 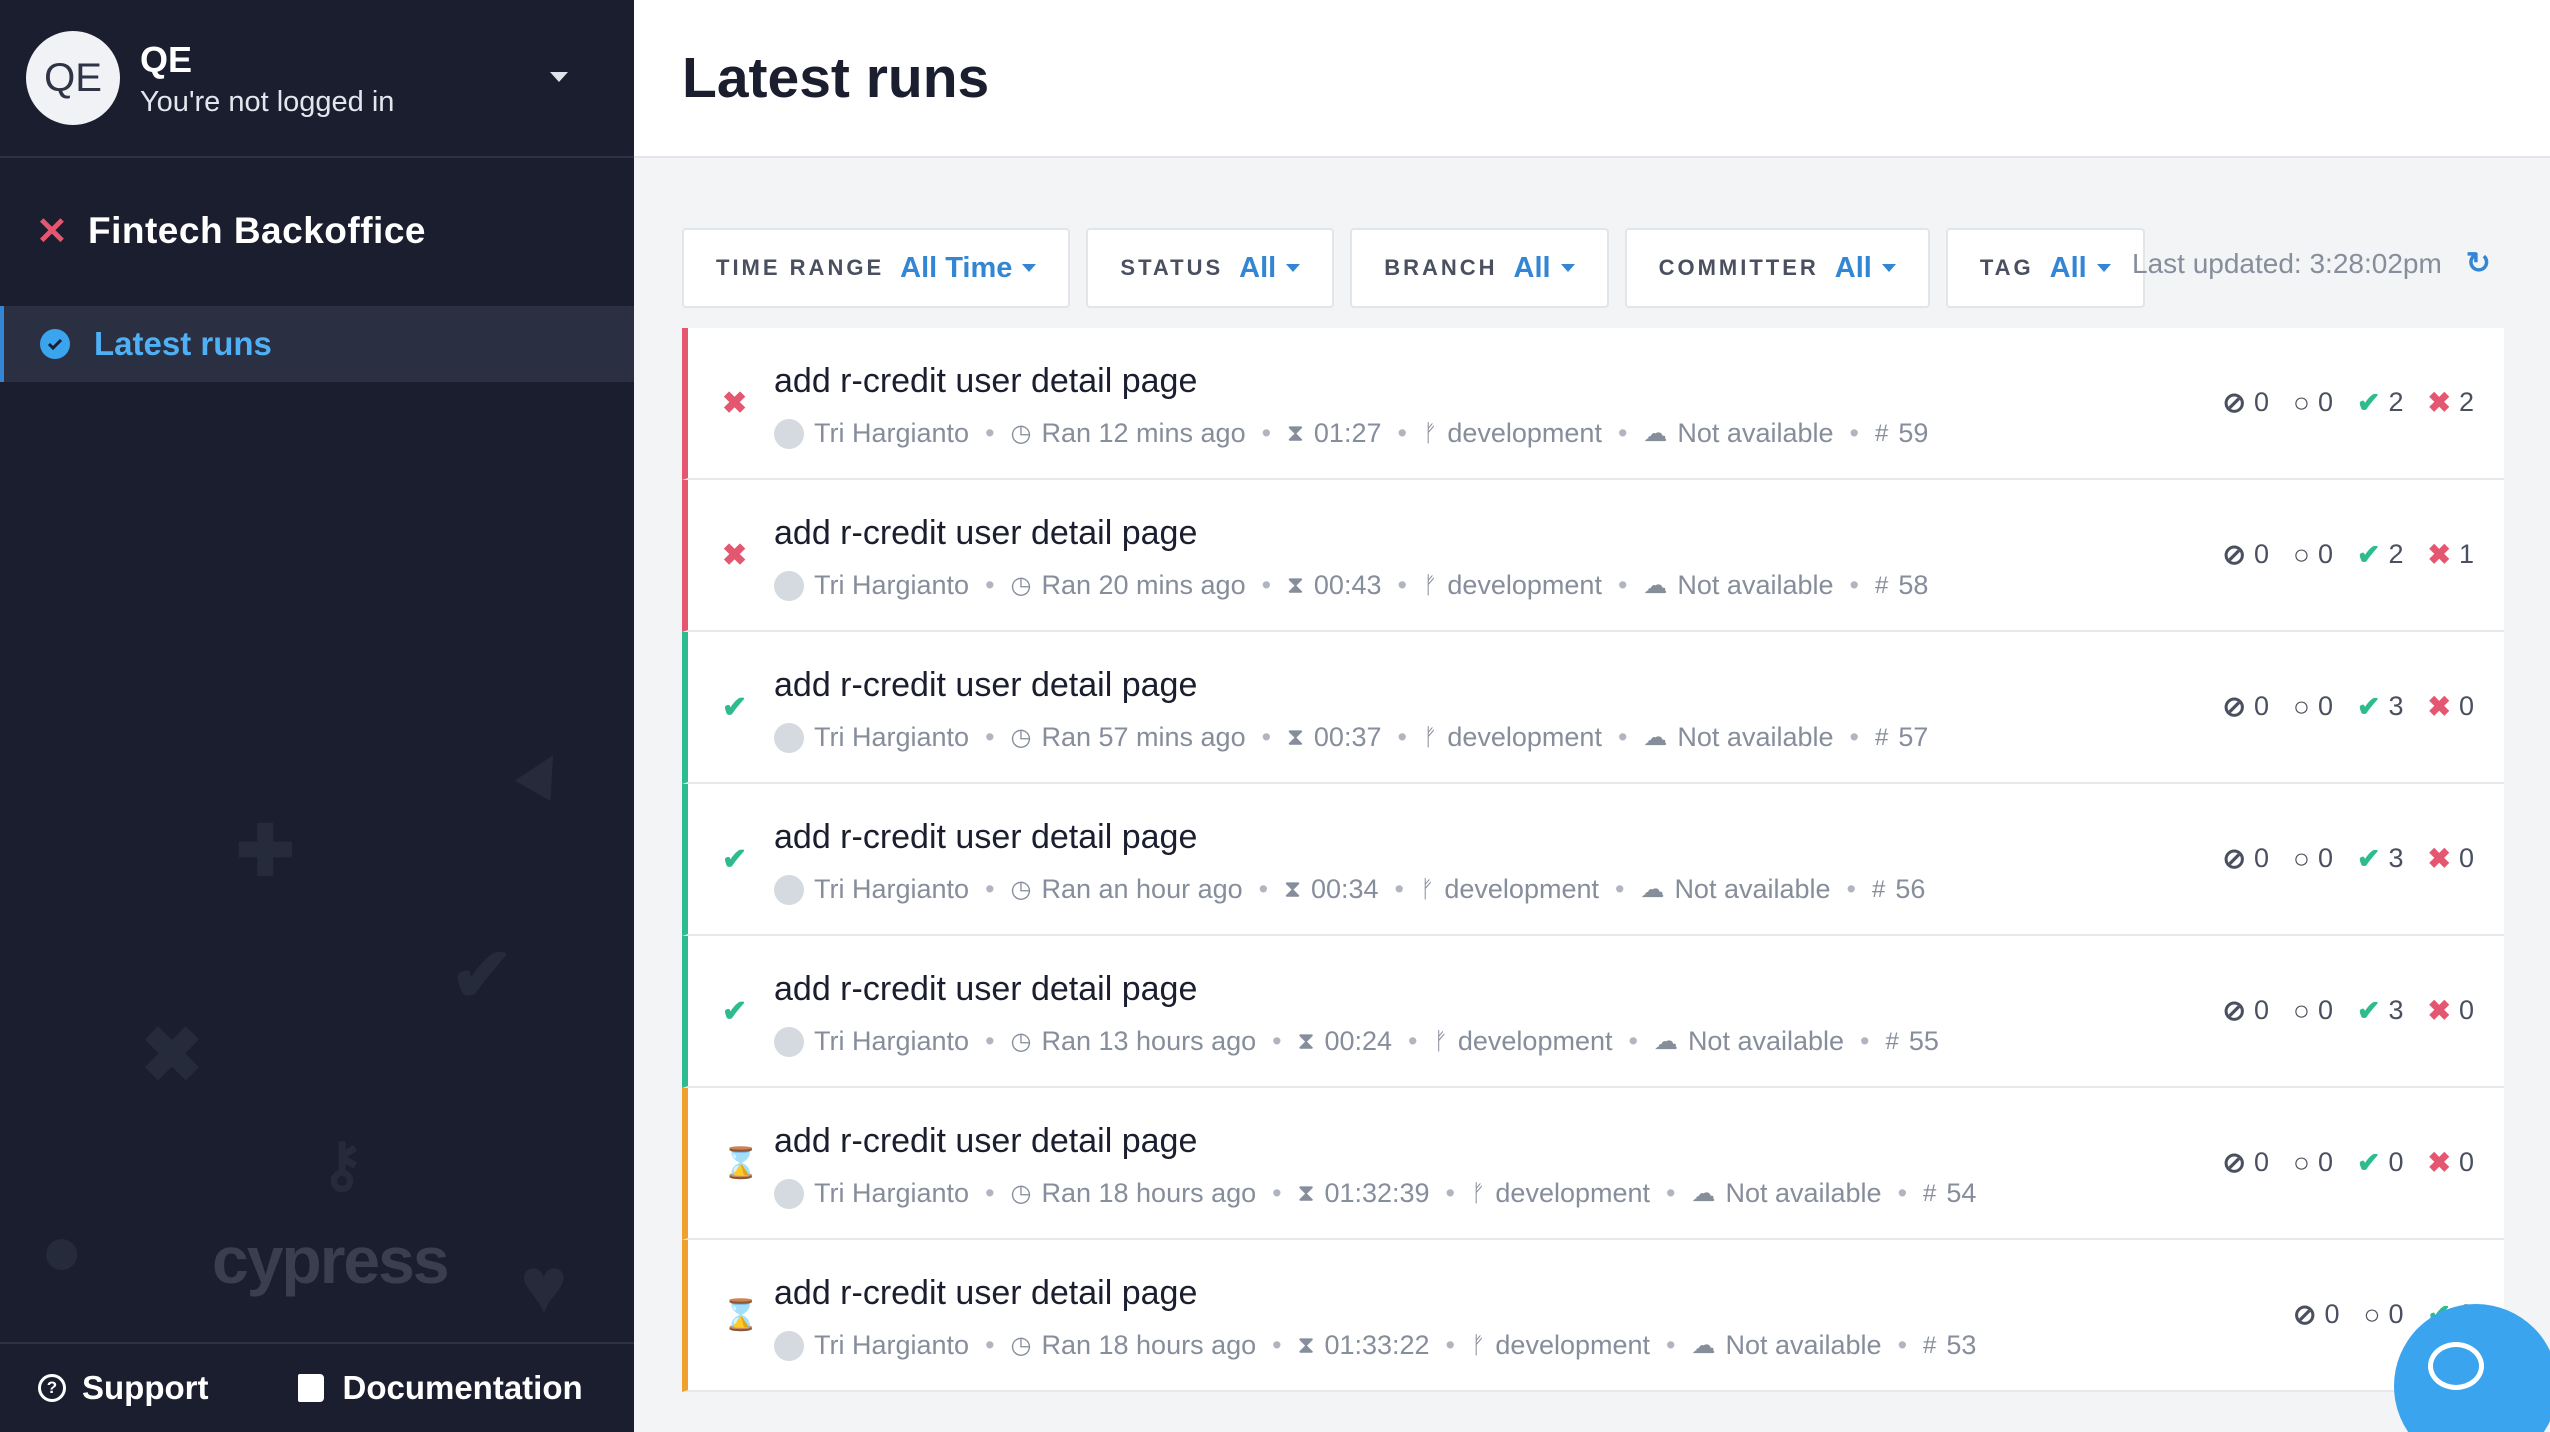 What do you see at coordinates (2045, 268) in the screenshot?
I see `filter-tag: TAG All` at bounding box center [2045, 268].